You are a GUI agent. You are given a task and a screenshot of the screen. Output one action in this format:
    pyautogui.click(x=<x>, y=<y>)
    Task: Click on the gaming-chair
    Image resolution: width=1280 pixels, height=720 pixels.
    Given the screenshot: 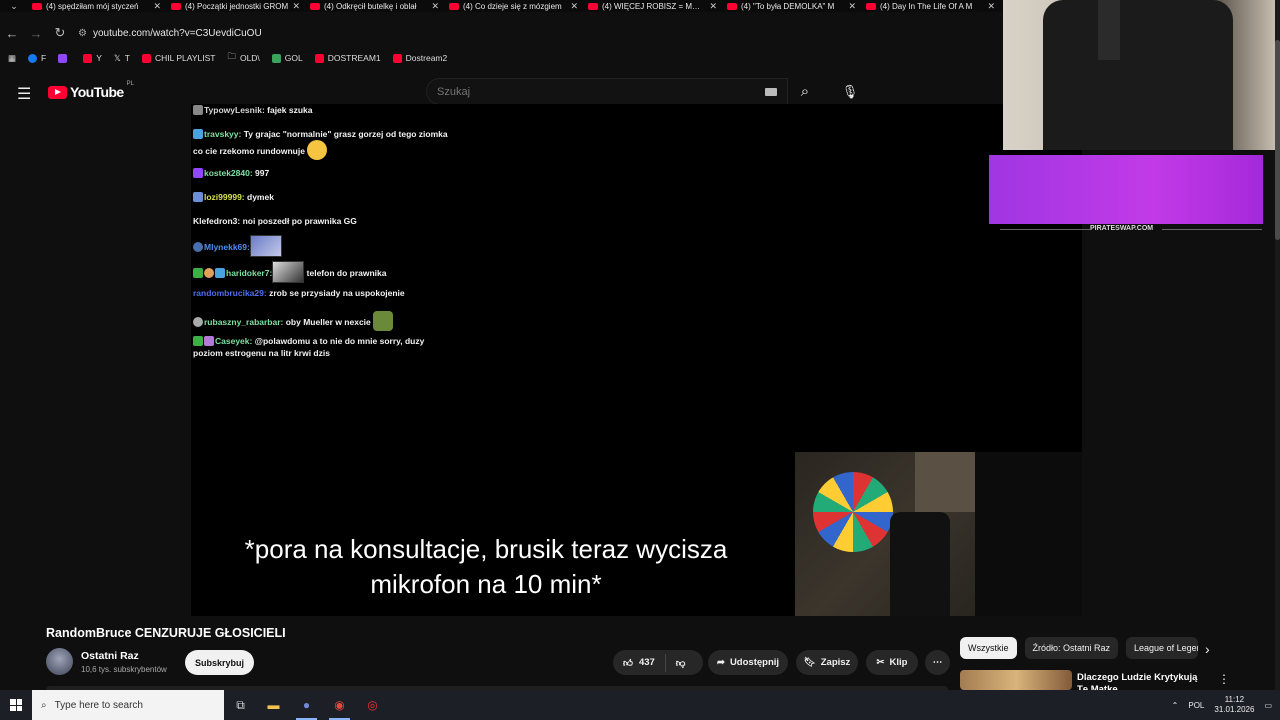 What is the action you would take?
    pyautogui.click(x=920, y=564)
    